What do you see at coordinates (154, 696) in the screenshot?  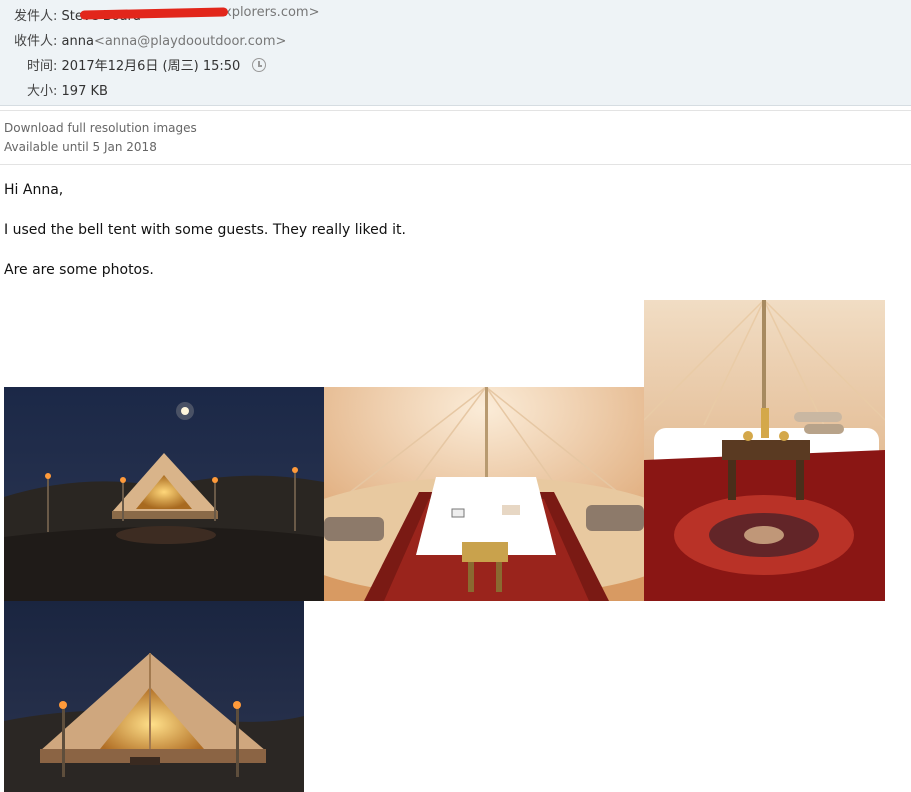 I see `night-tent-closeup-photo` at bounding box center [154, 696].